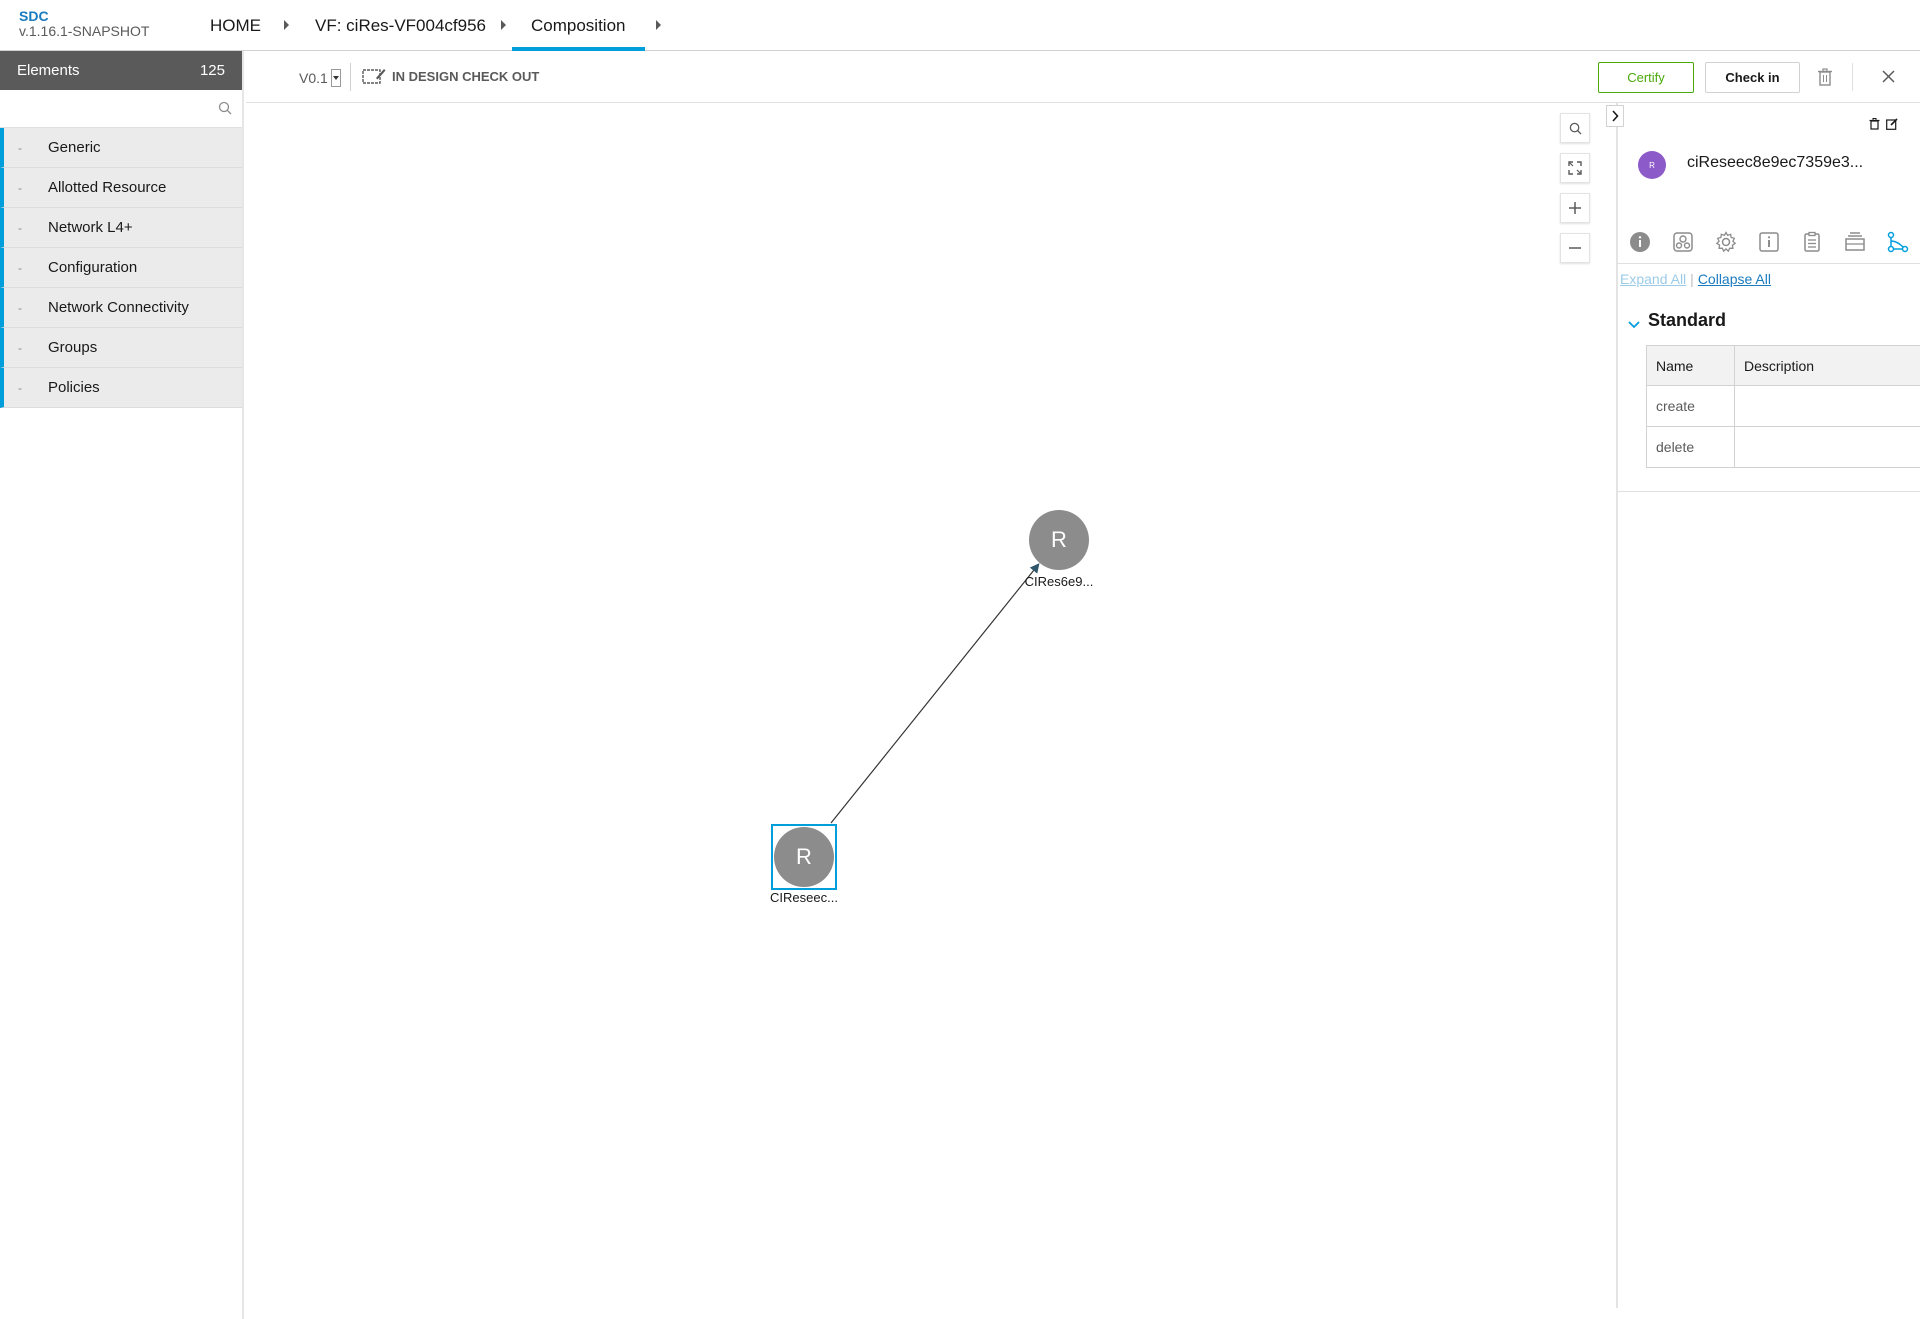  What do you see at coordinates (74, 387) in the screenshot?
I see `palette-group-label: Policies` at bounding box center [74, 387].